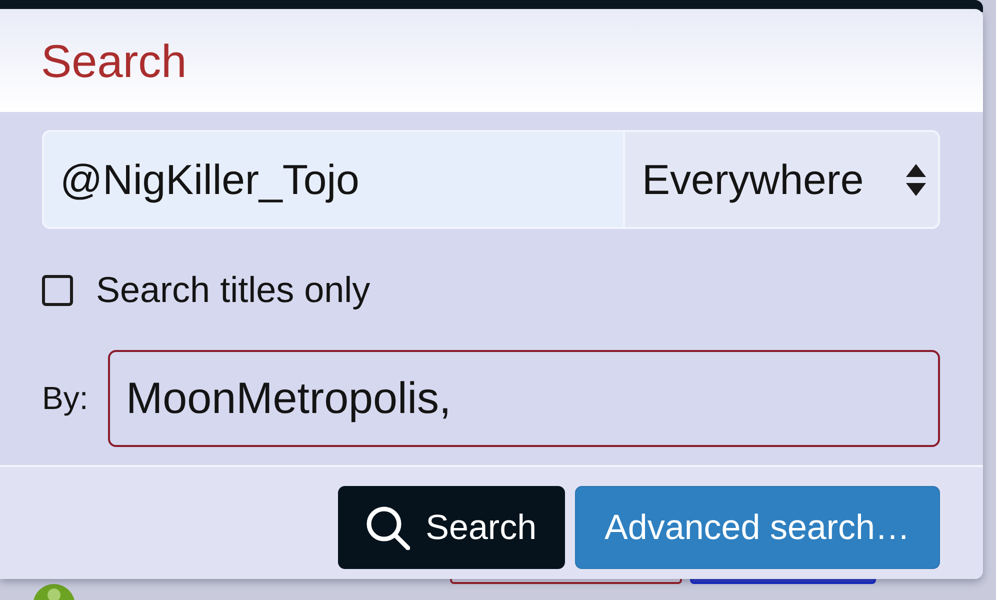 The height and width of the screenshot is (600, 996). What do you see at coordinates (524, 398) in the screenshot?
I see `author-input: MoonMetropolis,` at bounding box center [524, 398].